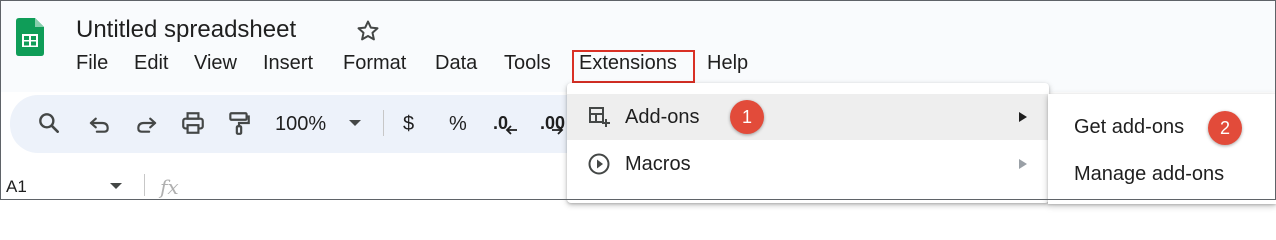 The height and width of the screenshot is (240, 1276). What do you see at coordinates (727, 63) in the screenshot?
I see `menu-help: Help` at bounding box center [727, 63].